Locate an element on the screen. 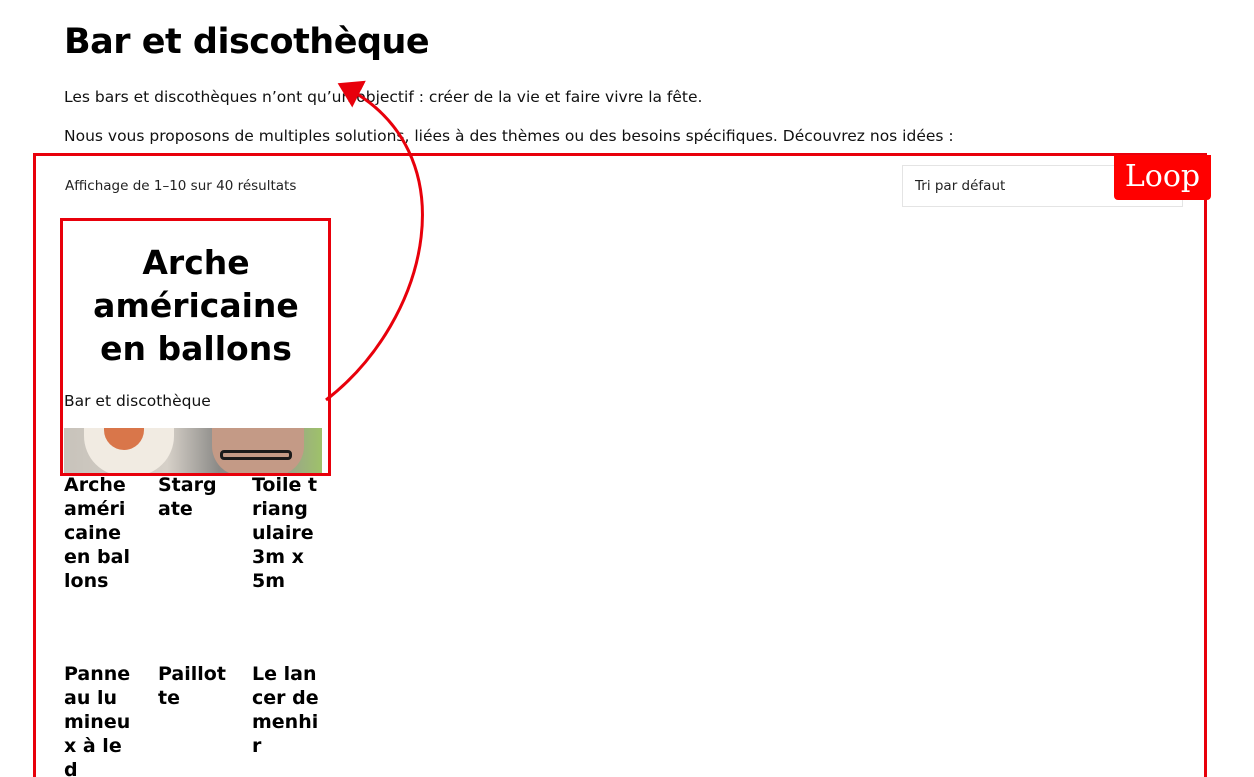 Image resolution: width=1254 pixels, height=777 pixels. glasses-image is located at coordinates (256, 455).